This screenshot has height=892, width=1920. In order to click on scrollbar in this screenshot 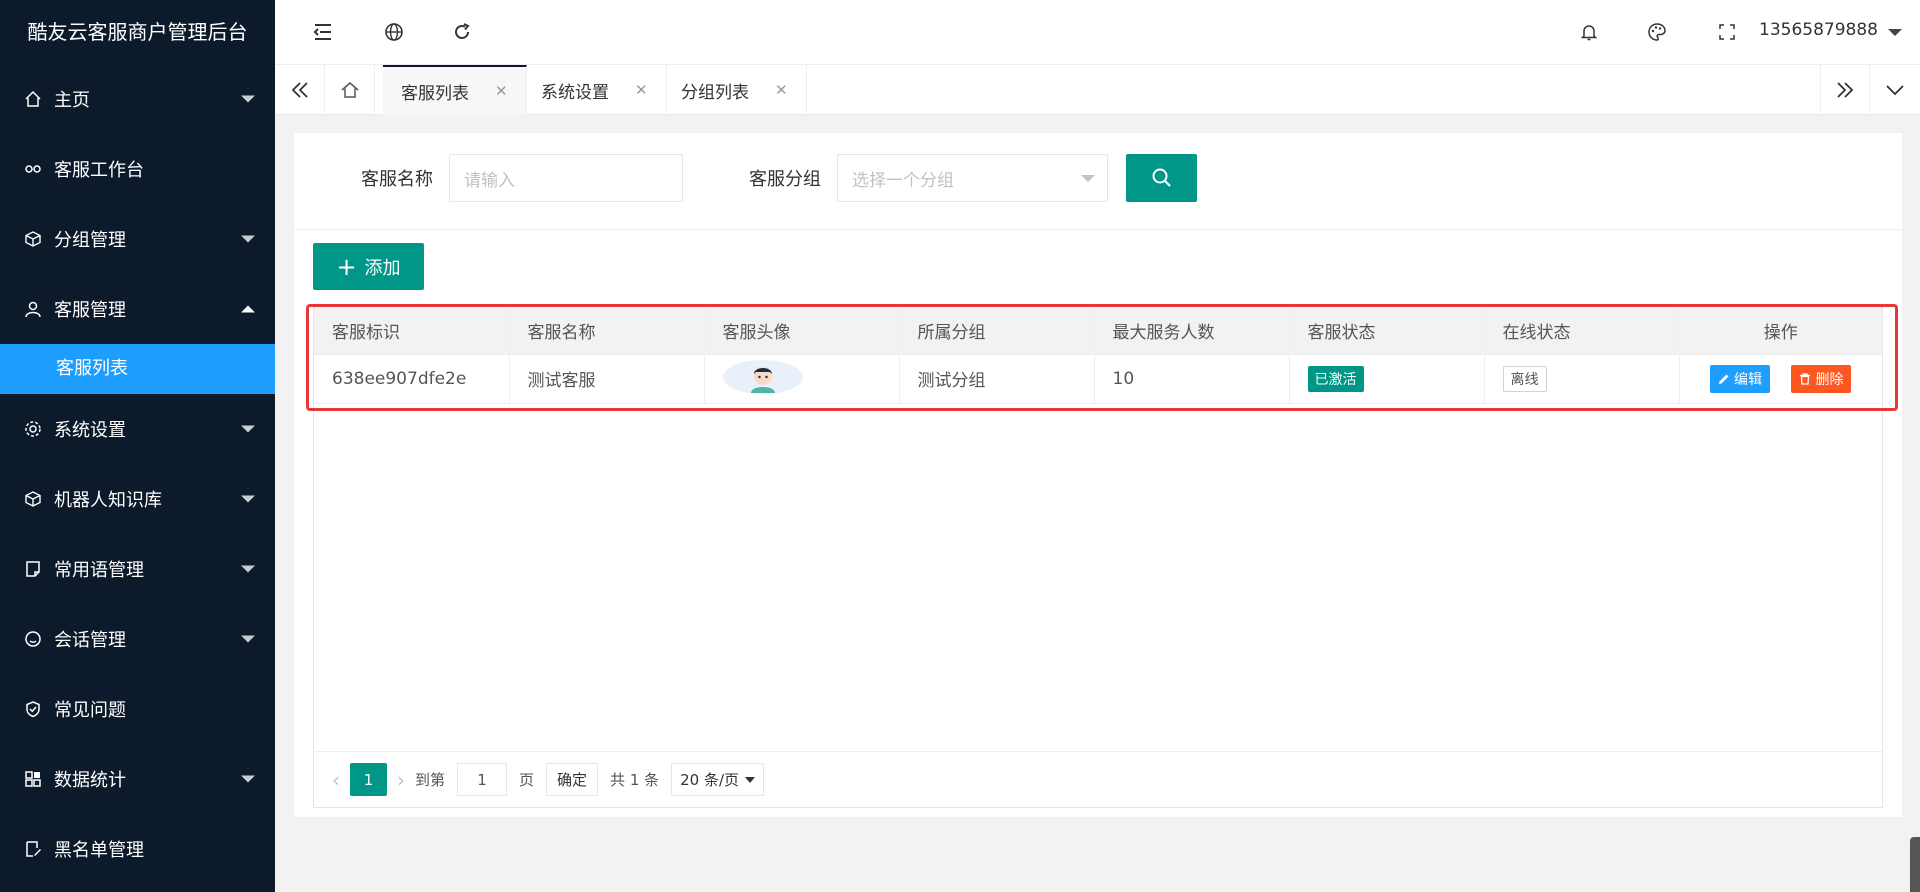, I will do `click(1915, 864)`.